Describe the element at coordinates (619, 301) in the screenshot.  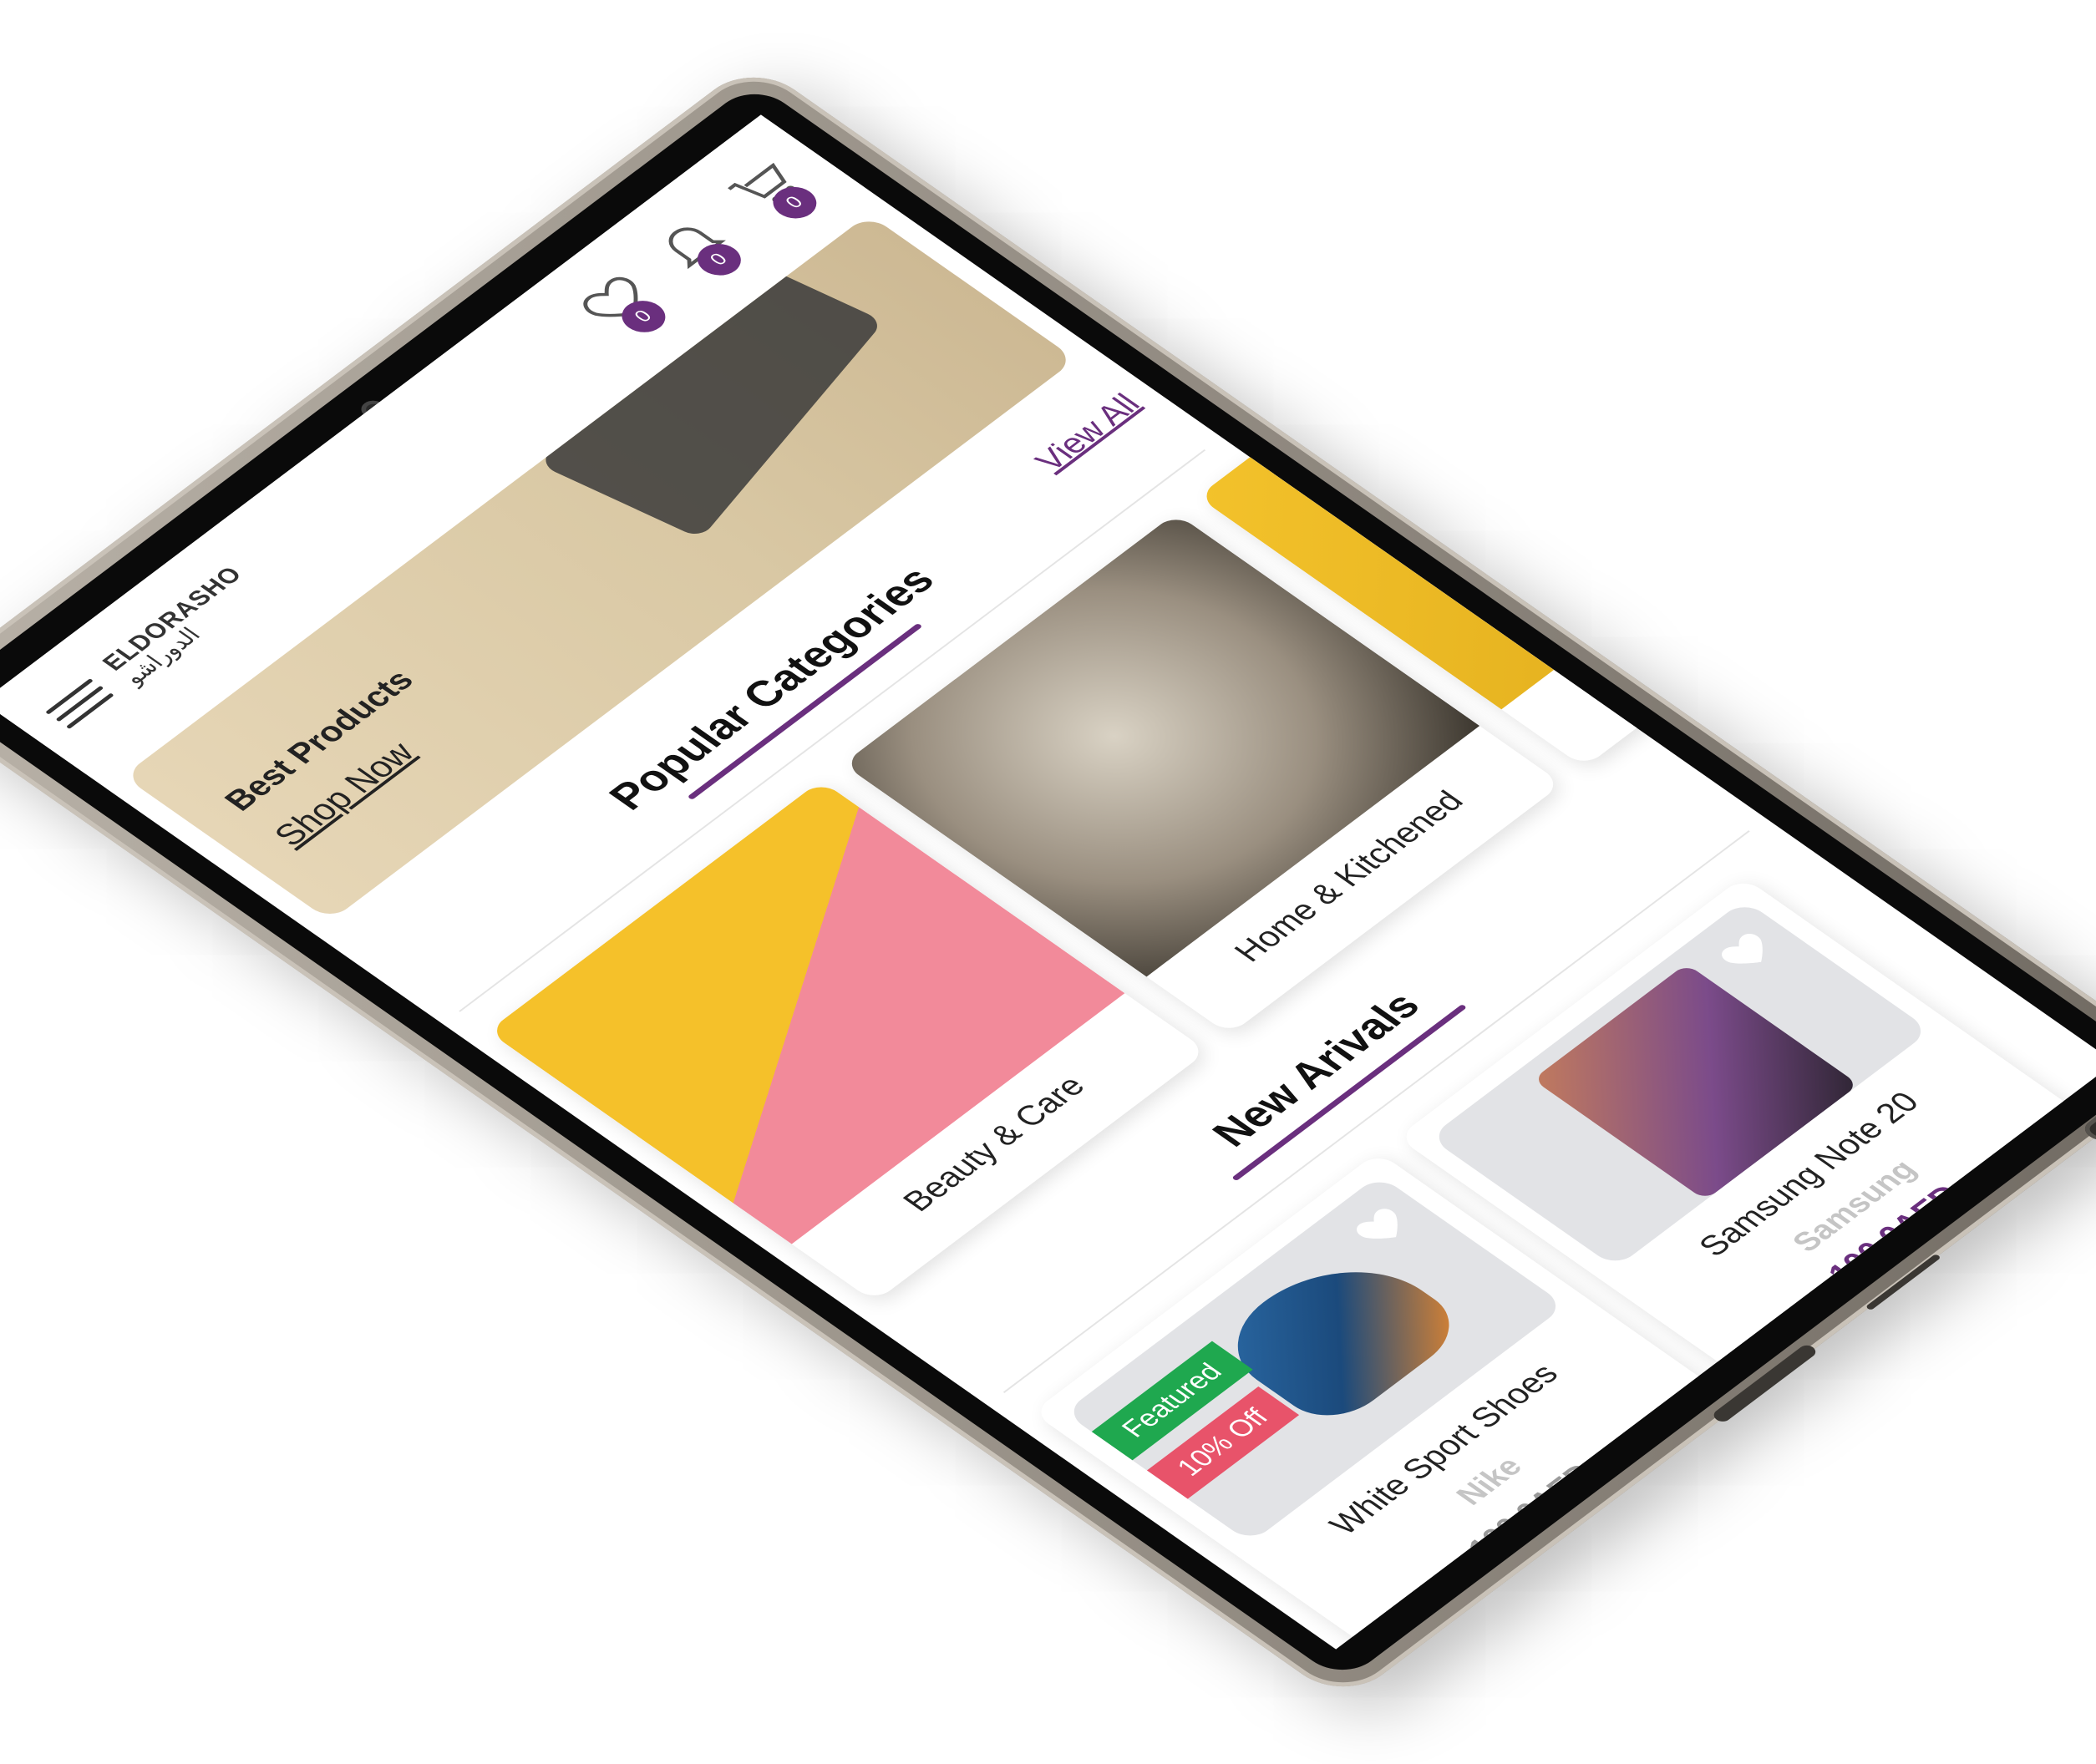
I see `wishlist-button: 0` at that location.